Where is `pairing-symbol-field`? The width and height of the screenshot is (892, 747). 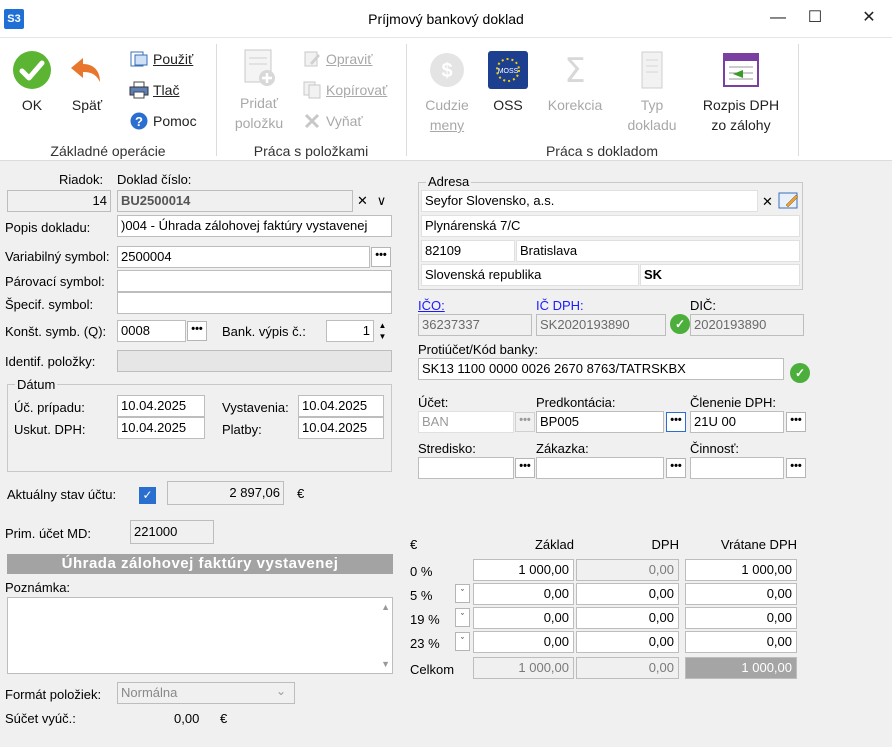
pairing-symbol-field is located at coordinates (254, 281).